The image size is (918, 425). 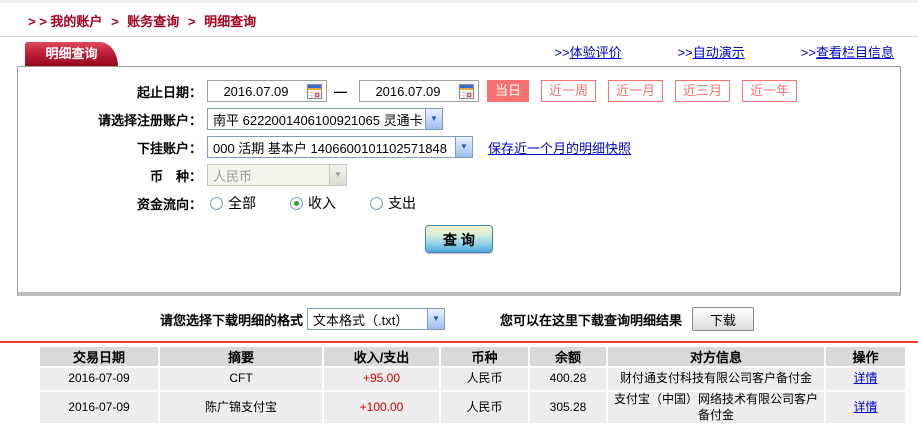 I want to click on date-range-label: 起止日期：, so click(x=169, y=92).